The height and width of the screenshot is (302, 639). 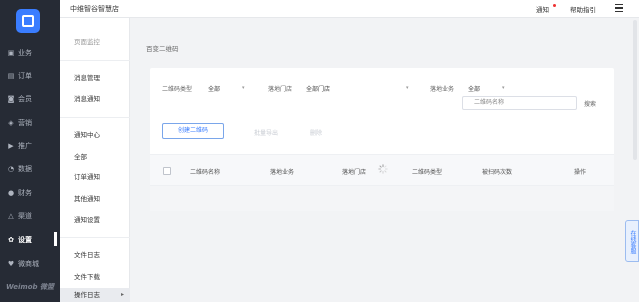 I want to click on sidebar-item-members: ◙ 会员, so click(x=30, y=99).